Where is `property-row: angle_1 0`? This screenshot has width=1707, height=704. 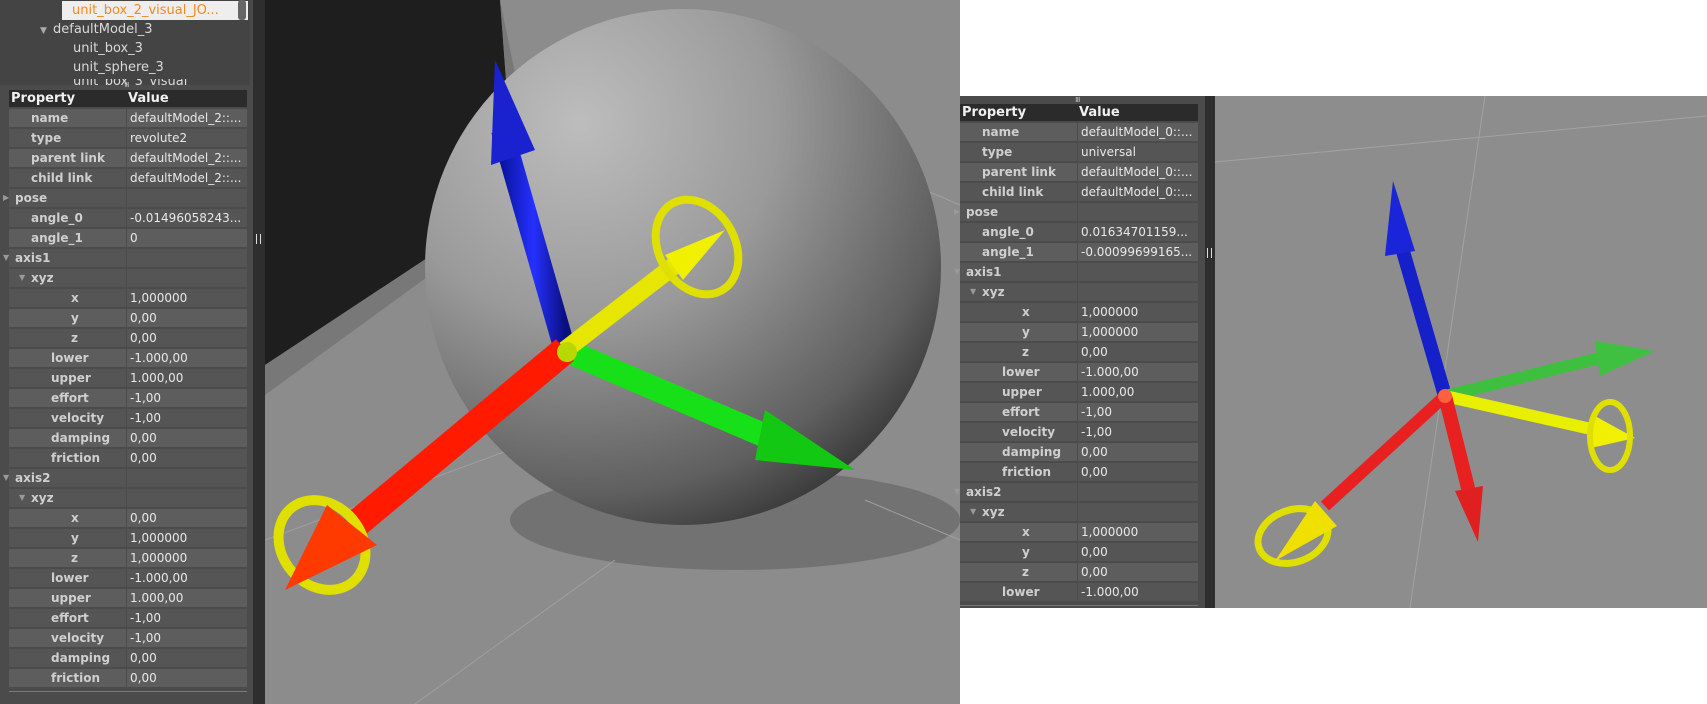
property-row: angle_1 0 is located at coordinates (128, 238).